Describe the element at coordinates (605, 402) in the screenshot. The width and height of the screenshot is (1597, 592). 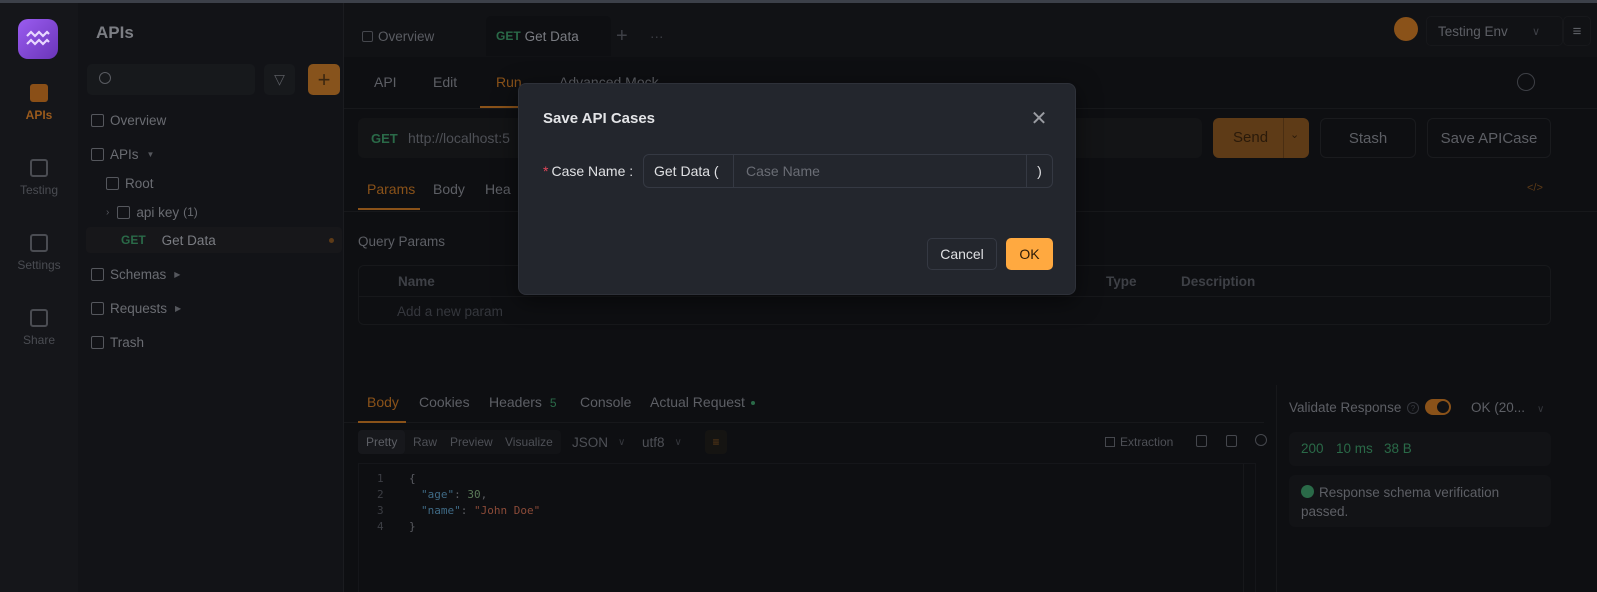
I see `resptab-console: Console` at that location.